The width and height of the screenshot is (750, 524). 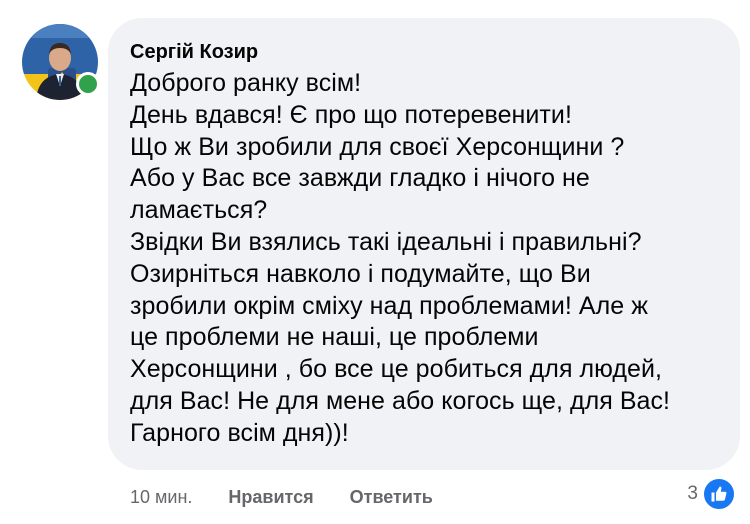 What do you see at coordinates (391, 497) in the screenshot?
I see `reply-button: Ответить` at bounding box center [391, 497].